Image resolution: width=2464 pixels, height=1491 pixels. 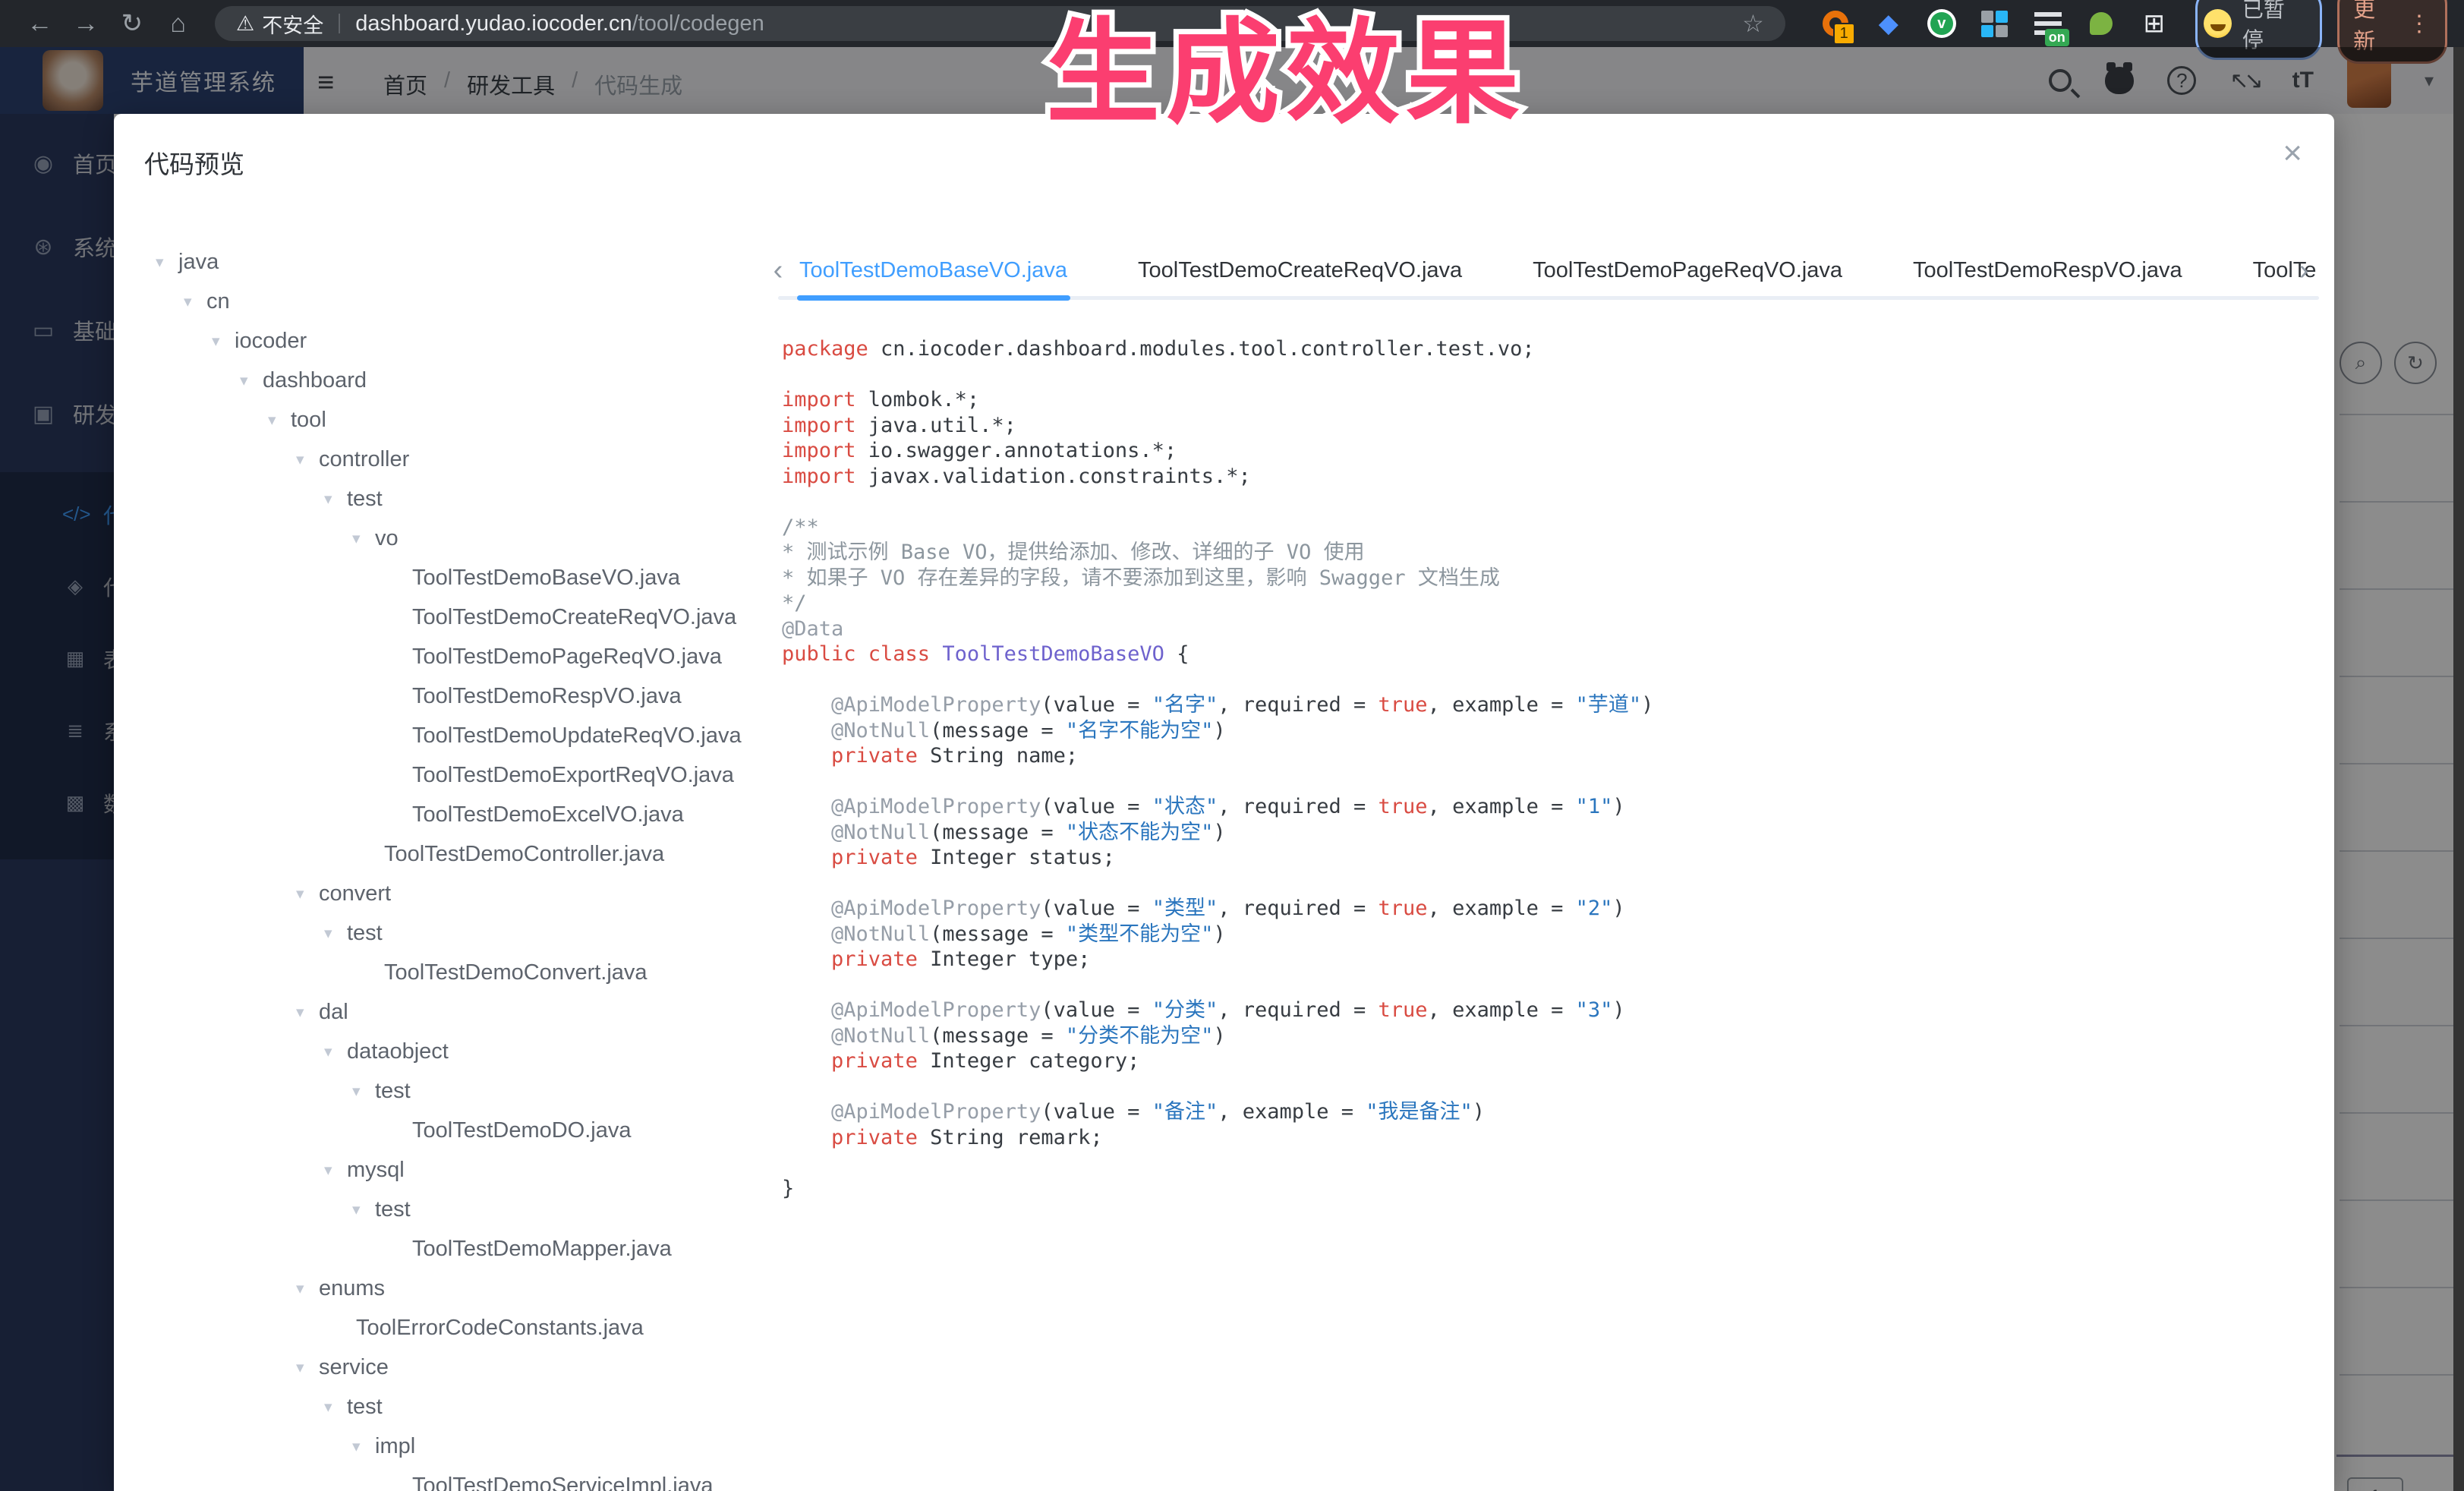 What do you see at coordinates (132, 23) in the screenshot?
I see `reload-icon: ↻` at bounding box center [132, 23].